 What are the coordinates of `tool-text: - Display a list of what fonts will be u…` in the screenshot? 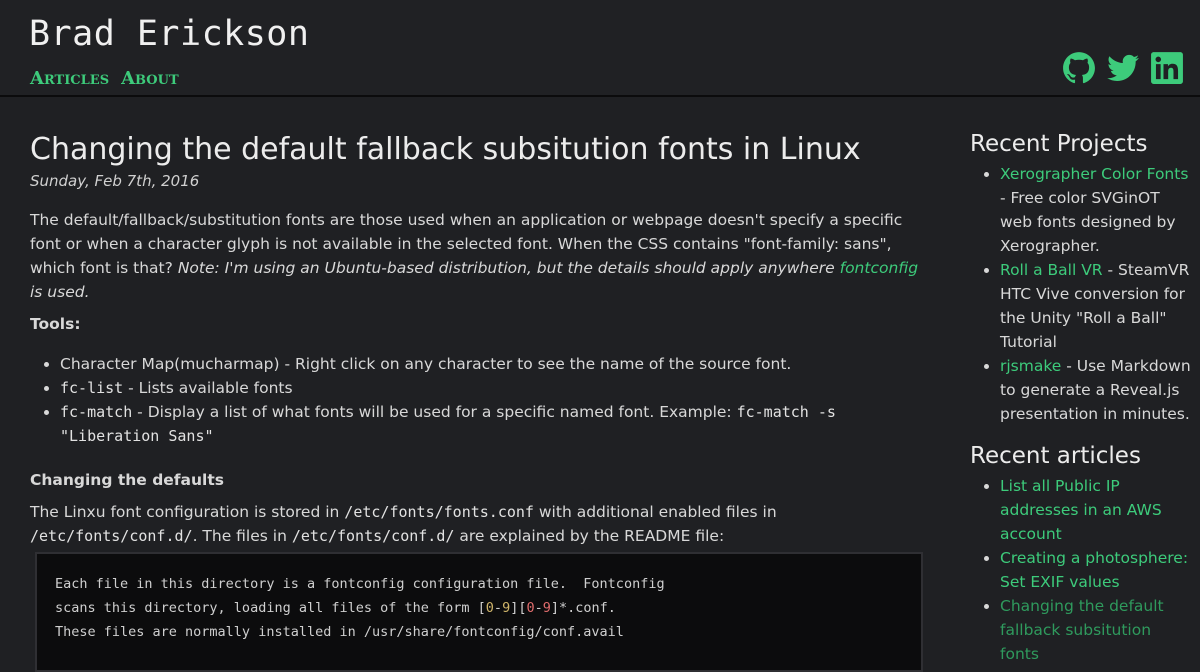 It's located at (434, 412).